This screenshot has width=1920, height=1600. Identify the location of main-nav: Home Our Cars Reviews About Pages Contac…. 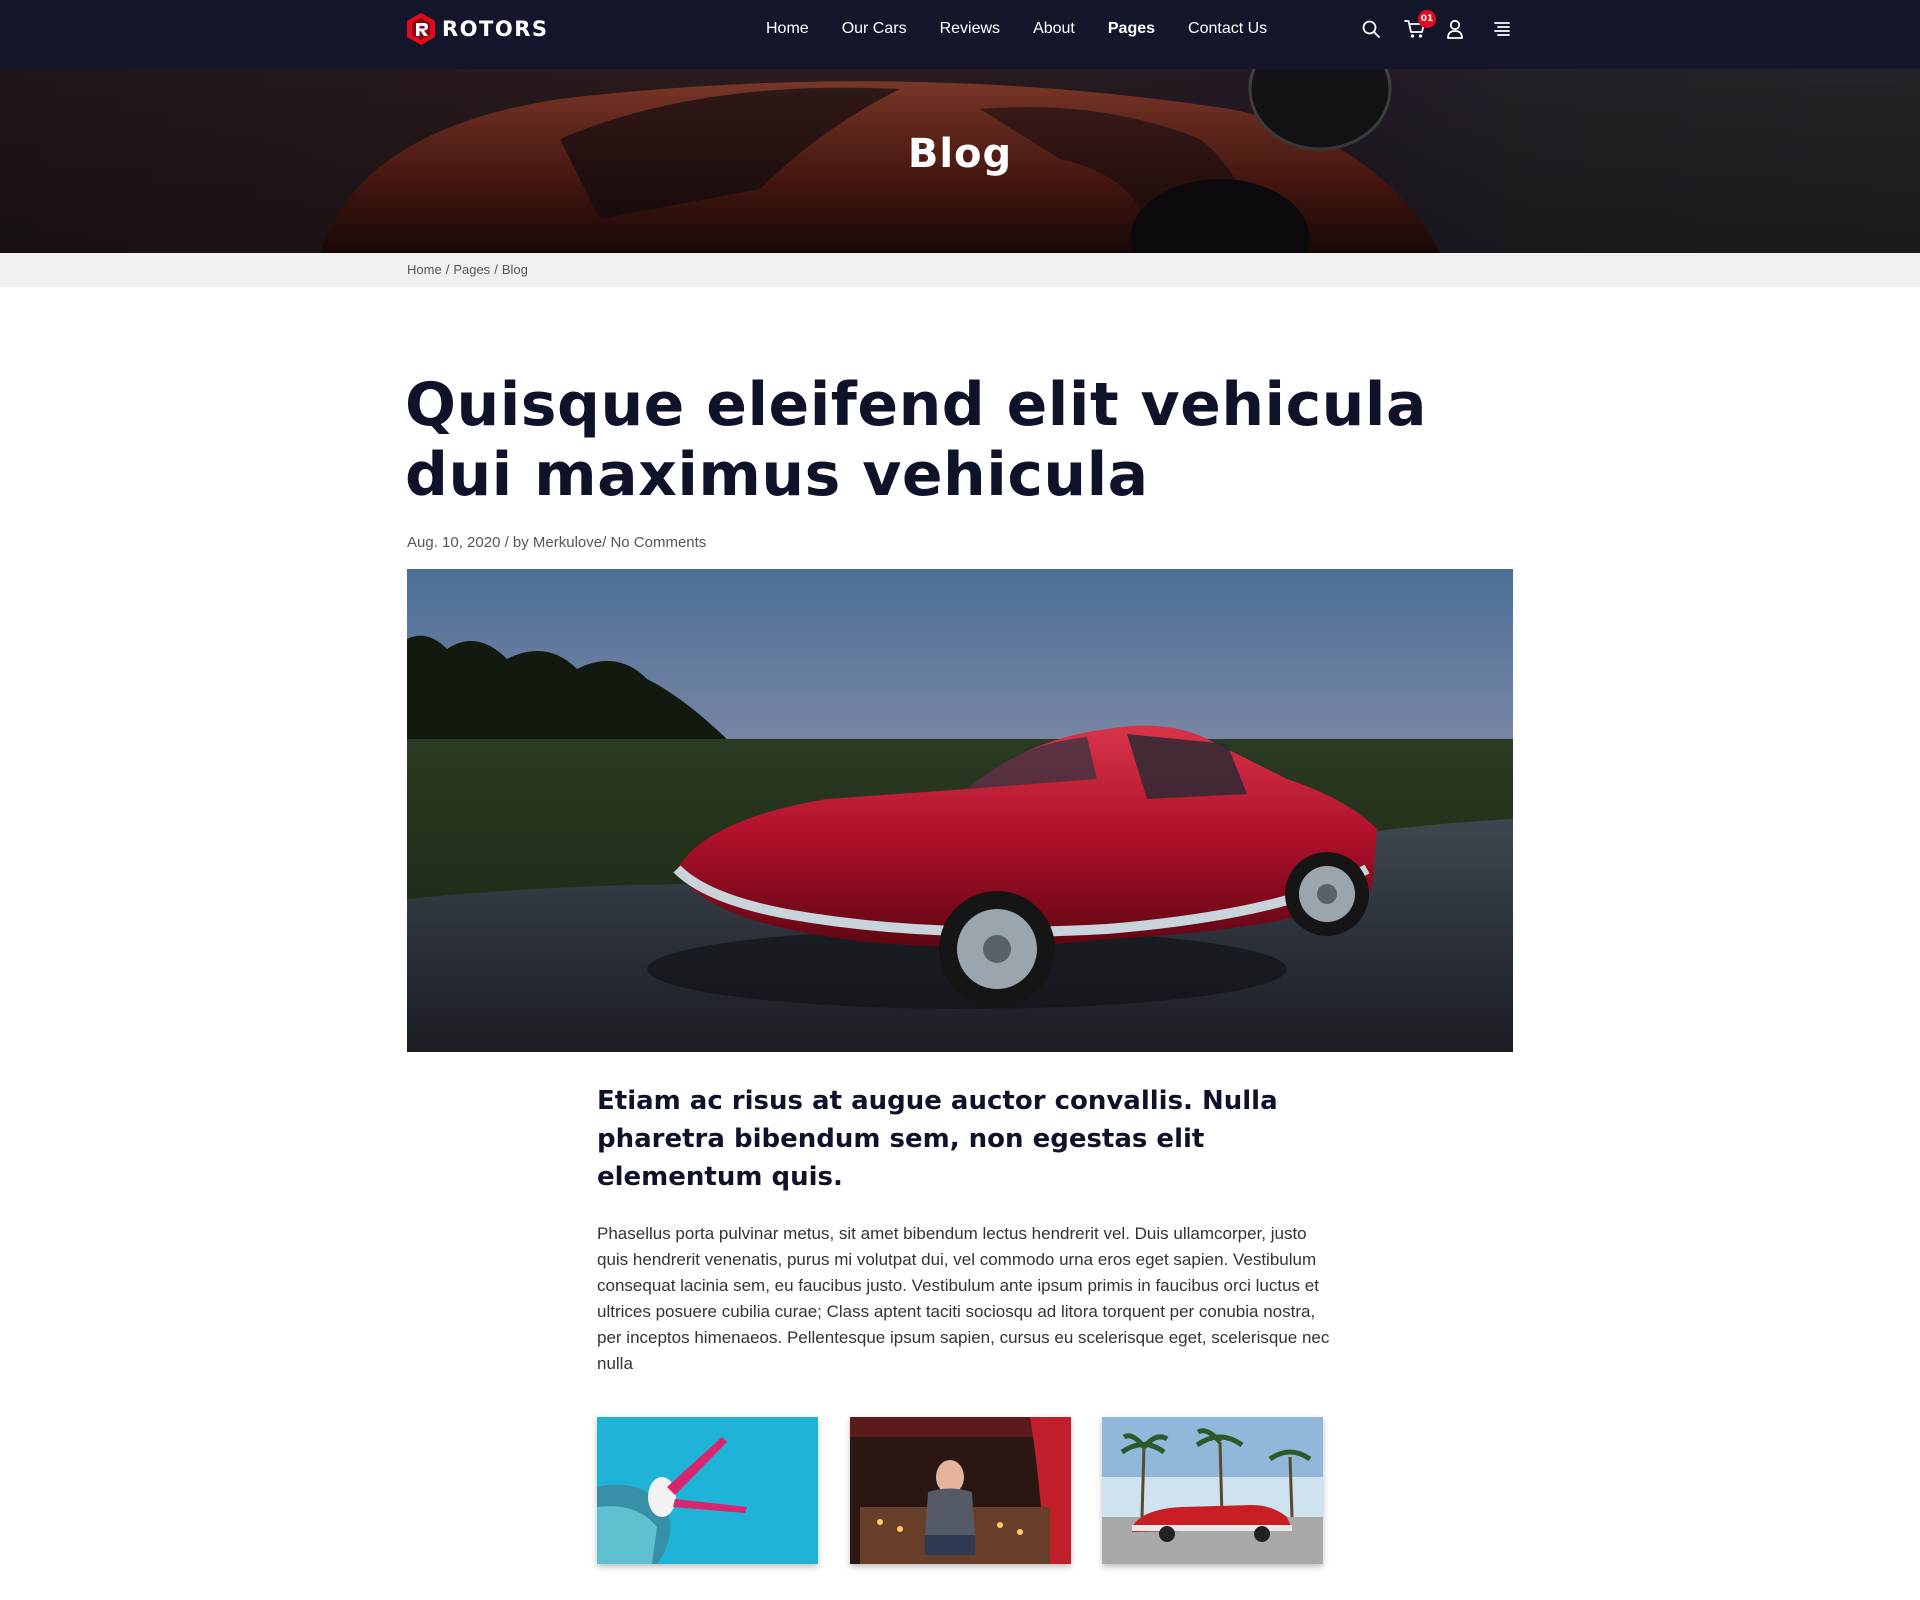
(1033, 29).